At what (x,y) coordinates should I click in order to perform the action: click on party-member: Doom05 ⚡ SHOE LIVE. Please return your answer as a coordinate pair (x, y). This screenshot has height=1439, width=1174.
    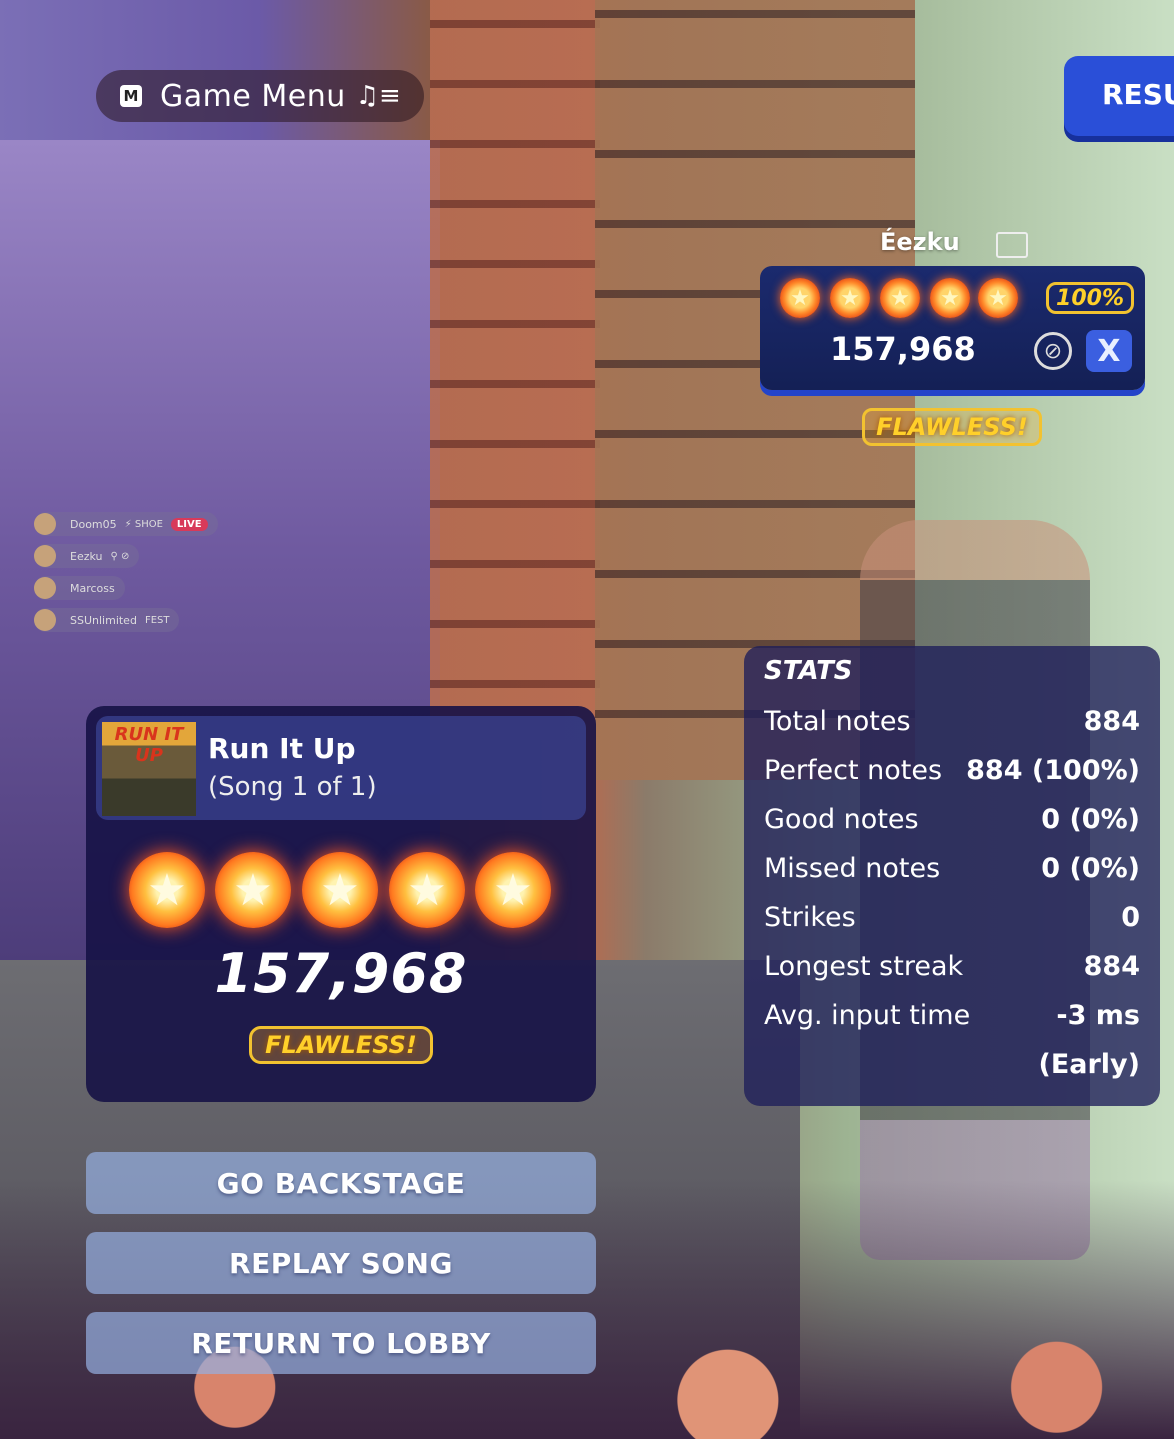
    Looking at the image, I should click on (126, 524).